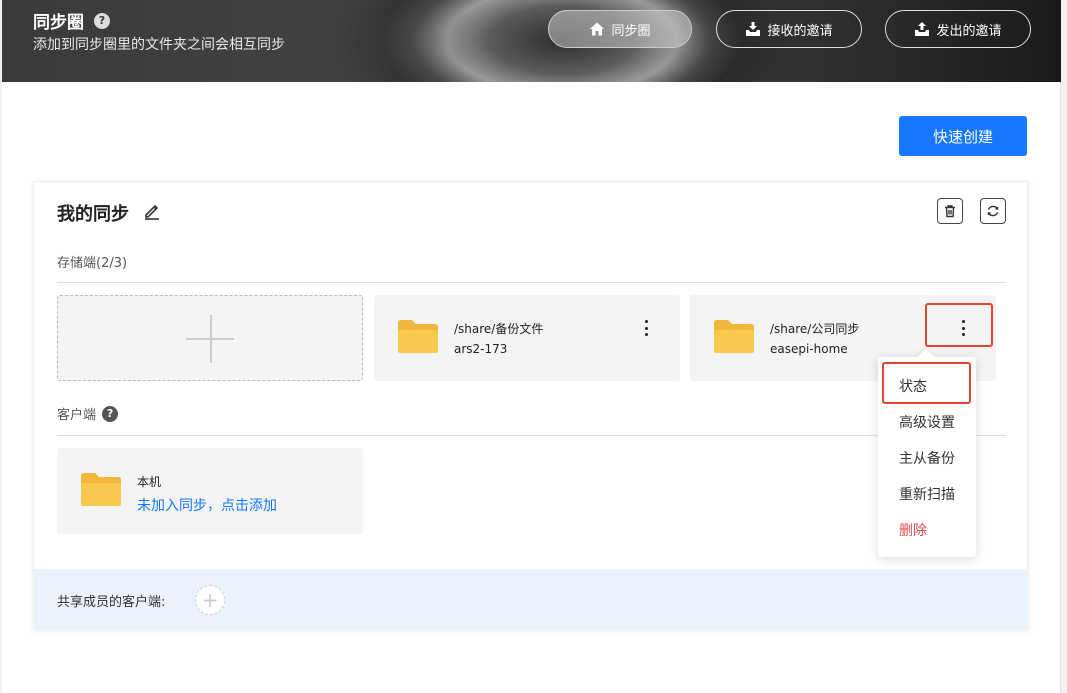 The height and width of the screenshot is (693, 1067). What do you see at coordinates (93, 214) in the screenshot?
I see `card-title-text: 我的同步` at bounding box center [93, 214].